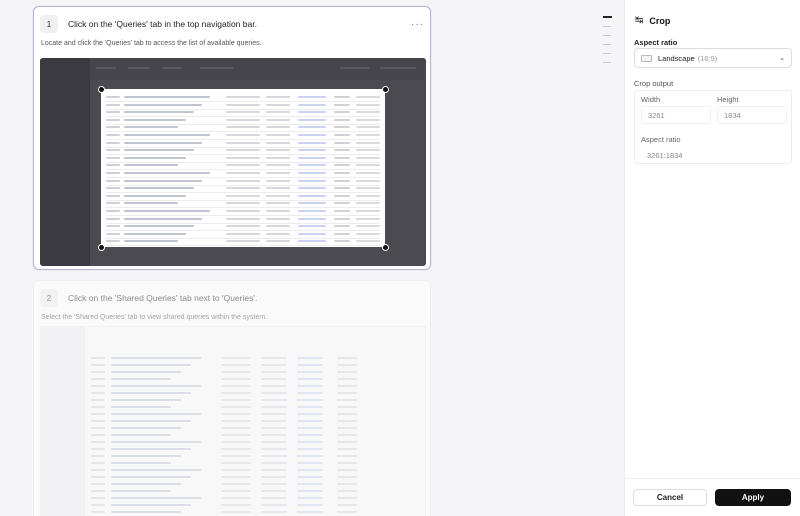 The height and width of the screenshot is (516, 800). I want to click on apply-button: Apply, so click(753, 497).